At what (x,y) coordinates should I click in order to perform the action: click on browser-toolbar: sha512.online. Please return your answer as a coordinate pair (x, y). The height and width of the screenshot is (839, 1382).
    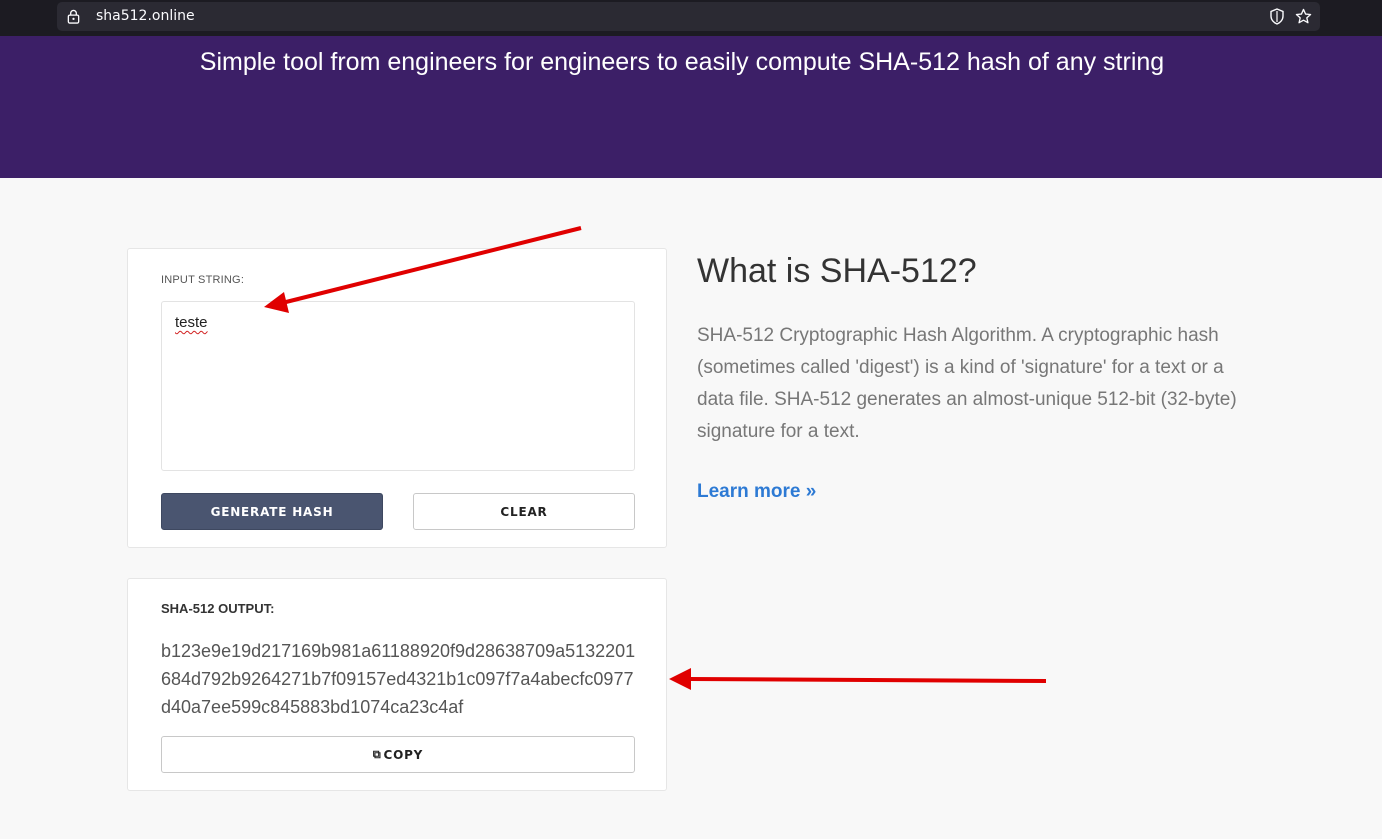
    Looking at the image, I should click on (691, 18).